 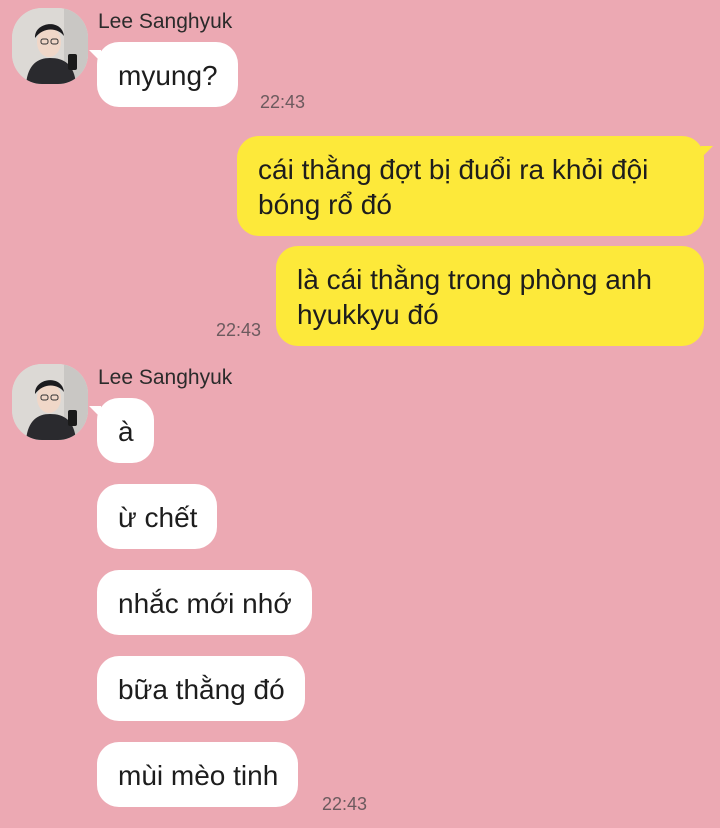 I want to click on message-bubble: myung?, so click(x=163, y=74).